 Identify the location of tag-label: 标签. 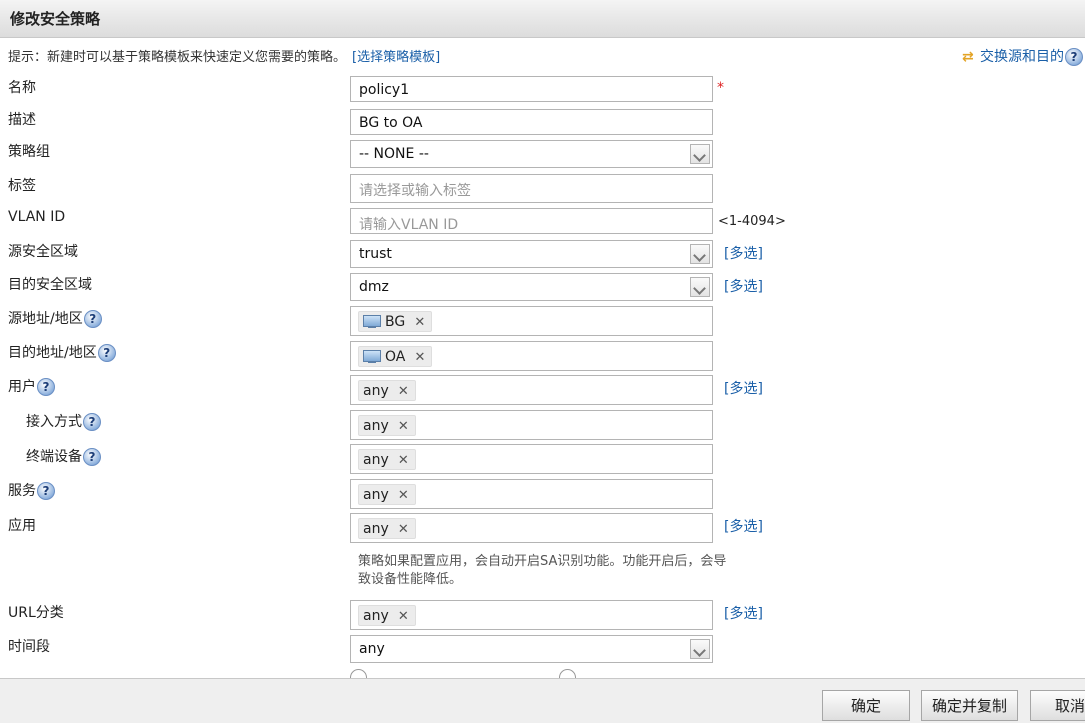
(22, 186).